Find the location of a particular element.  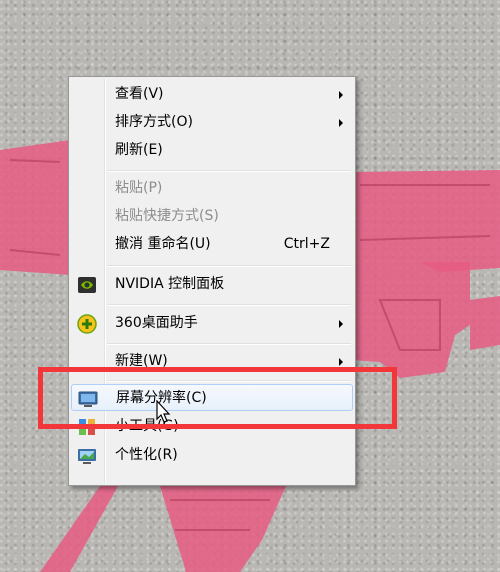

menu-item-label: 撤消 重命名(U) is located at coordinates (163, 244).